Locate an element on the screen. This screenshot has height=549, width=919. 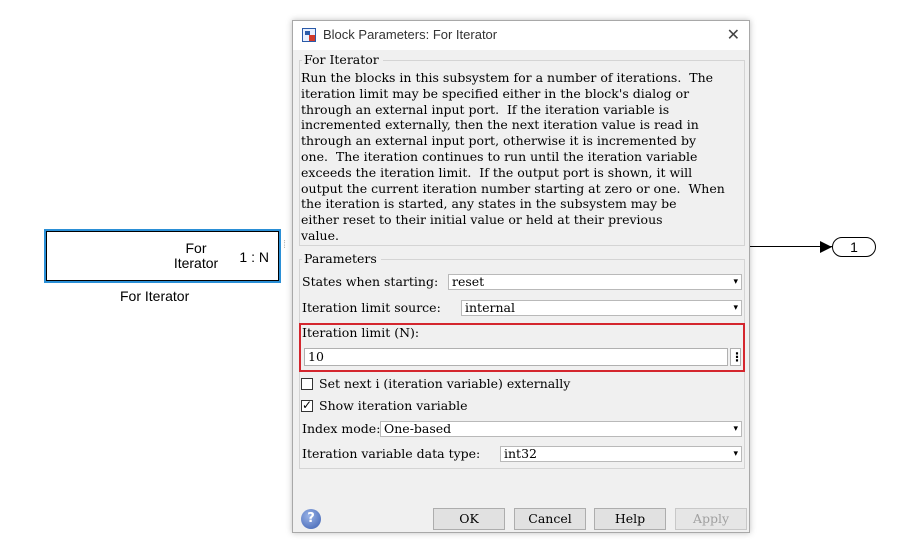
apply-button: Apply is located at coordinates (711, 519).